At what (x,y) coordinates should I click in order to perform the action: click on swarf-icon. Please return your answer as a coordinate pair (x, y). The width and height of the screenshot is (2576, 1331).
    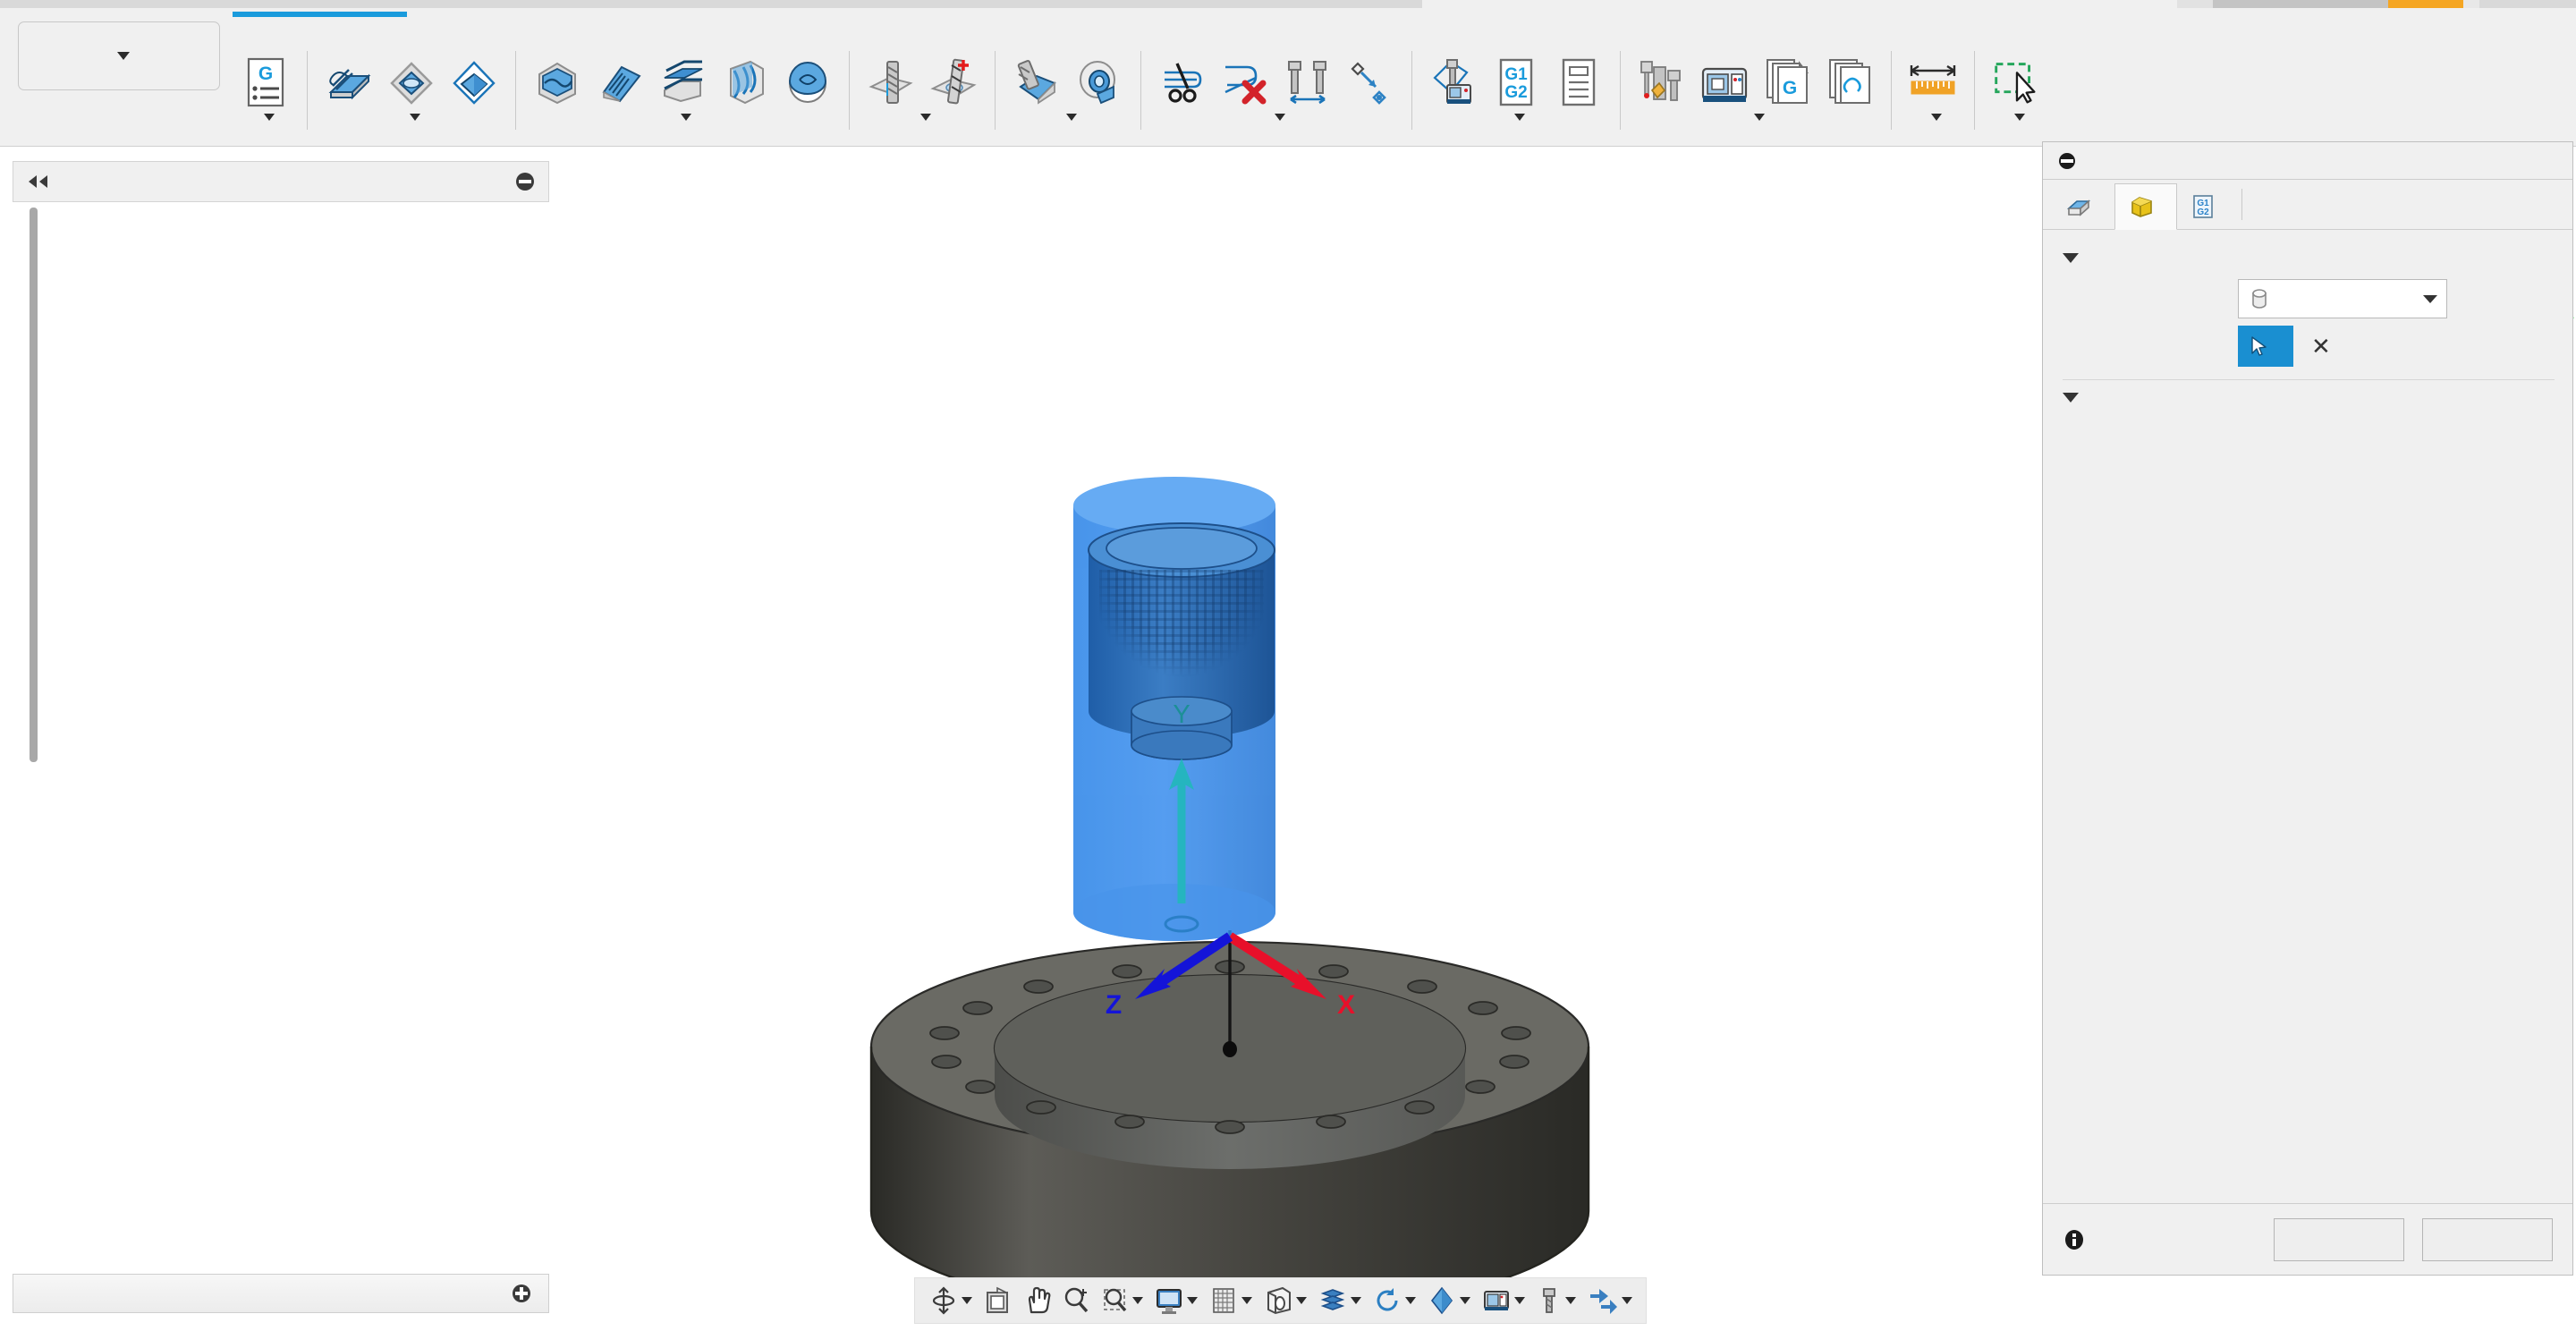
    Looking at the image, I should click on (1036, 83).